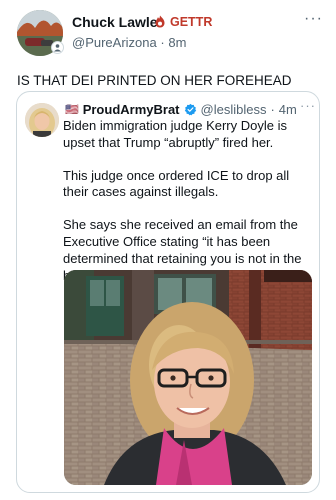 The image size is (336, 500). Describe the element at coordinates (181, 109) in the screenshot. I see `quoted-post-header: 🇺🇸 ProudArmyBrat @leslibless · 4m` at that location.